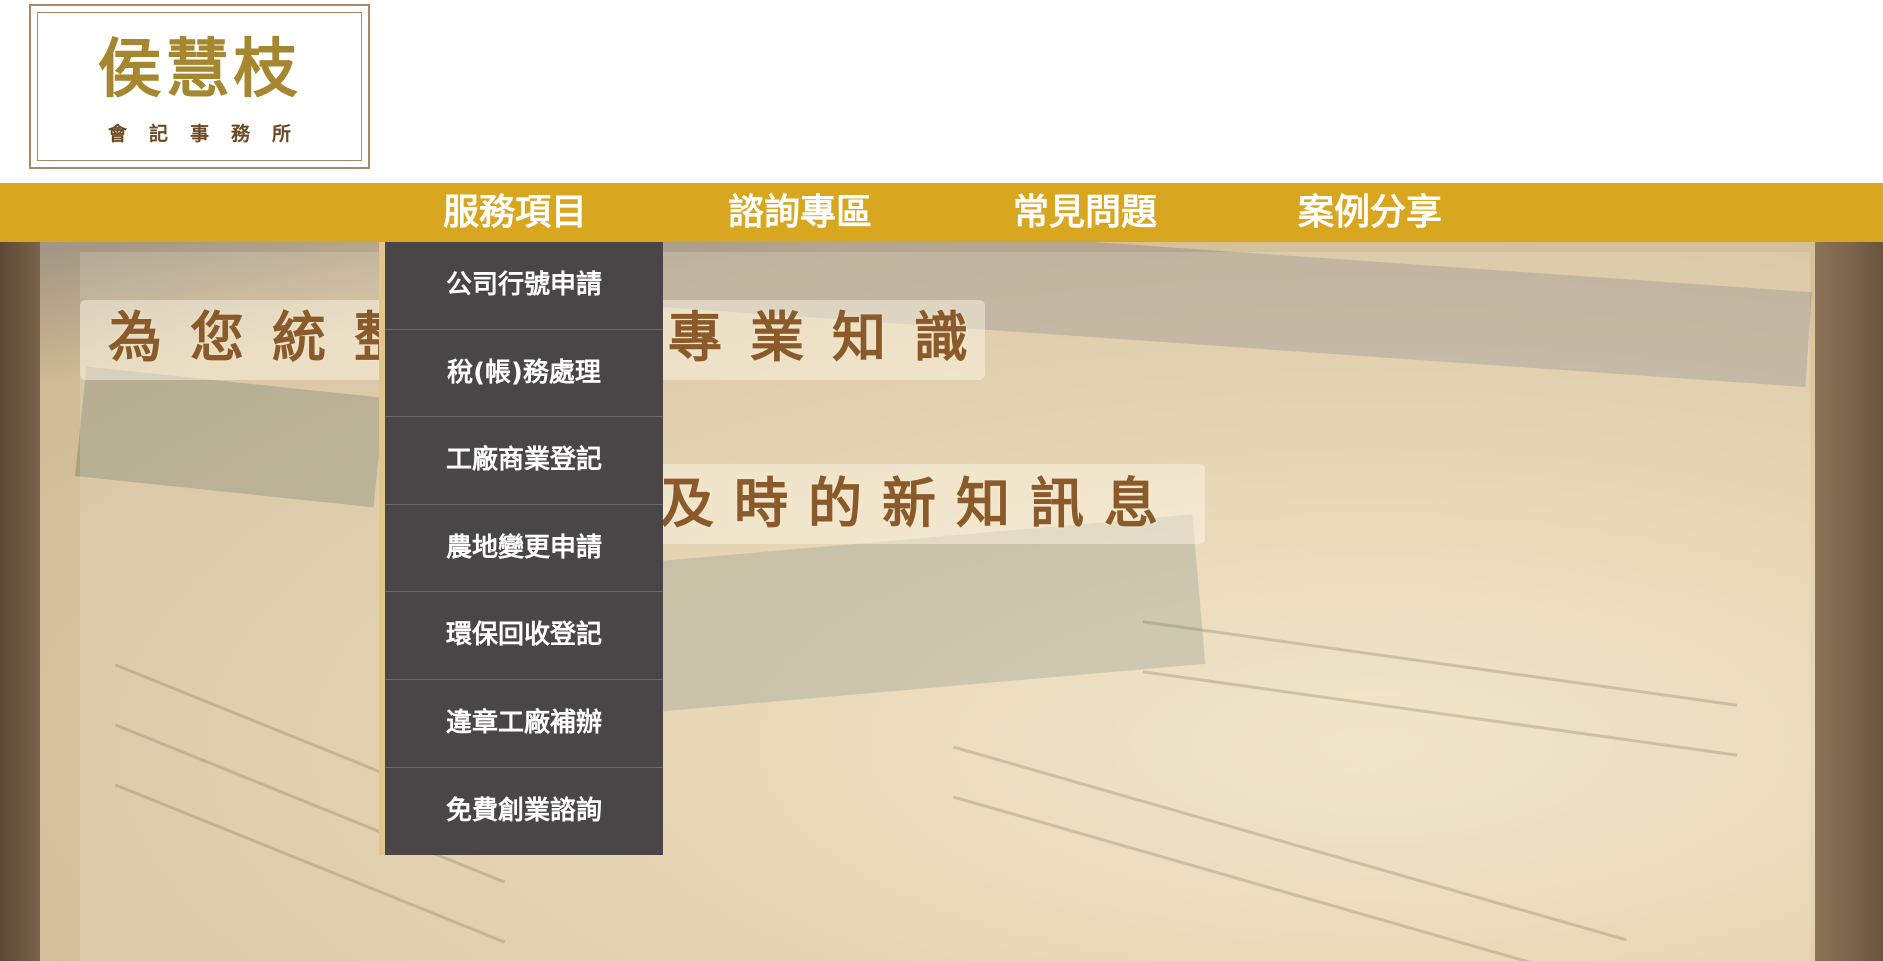  What do you see at coordinates (1849, 601) in the screenshot?
I see `hero-right-edge` at bounding box center [1849, 601].